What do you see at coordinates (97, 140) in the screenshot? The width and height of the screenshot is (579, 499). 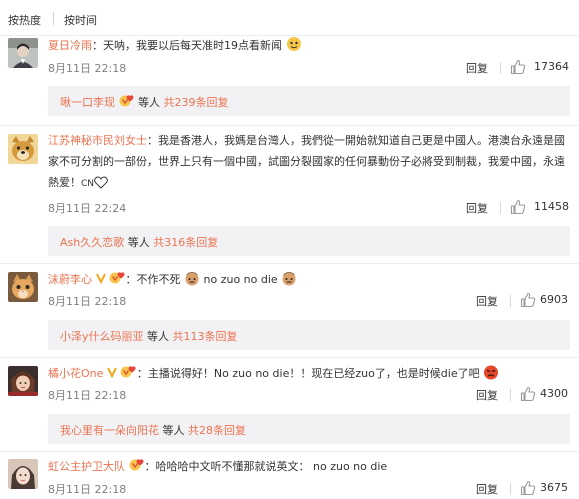 I see `comment-username: 江苏神秘市民刘女士` at bounding box center [97, 140].